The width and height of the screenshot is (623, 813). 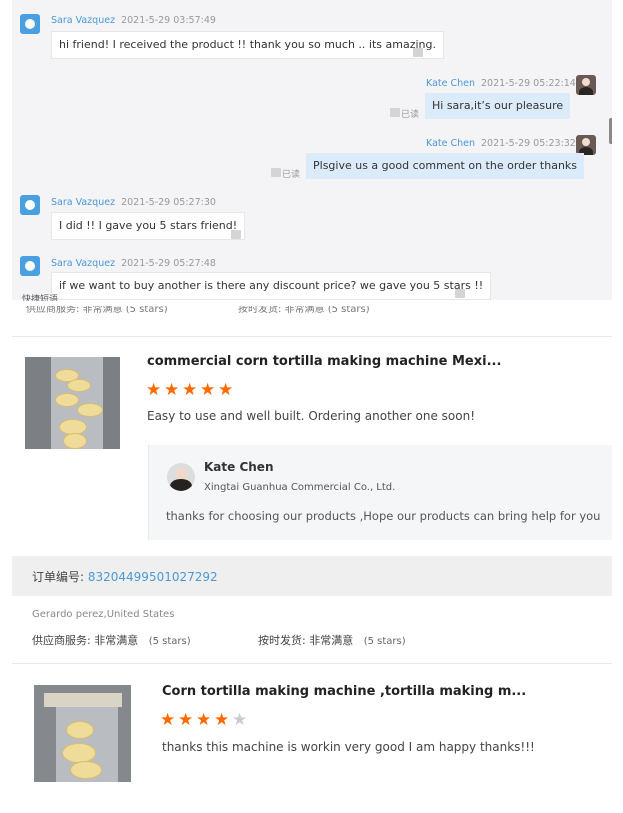 I want to click on supplier-service-label: 供应商服务: 非常满意, so click(x=85, y=640).